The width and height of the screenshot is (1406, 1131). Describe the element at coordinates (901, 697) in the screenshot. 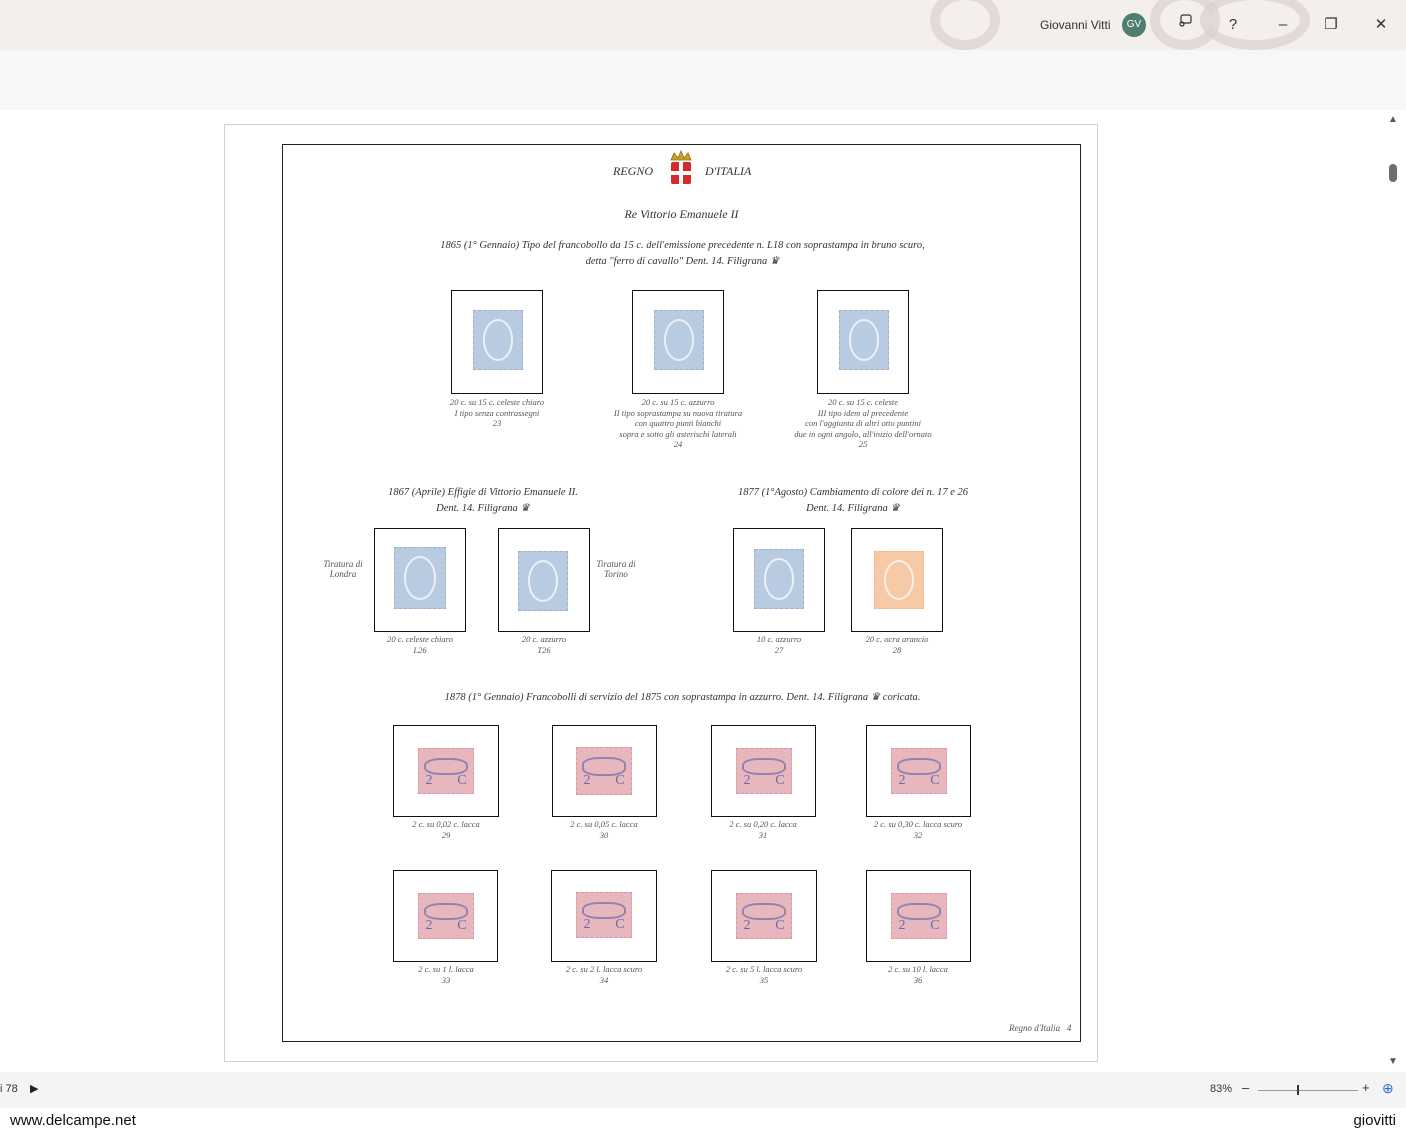

I see `section4-line1-end: coricata.` at that location.